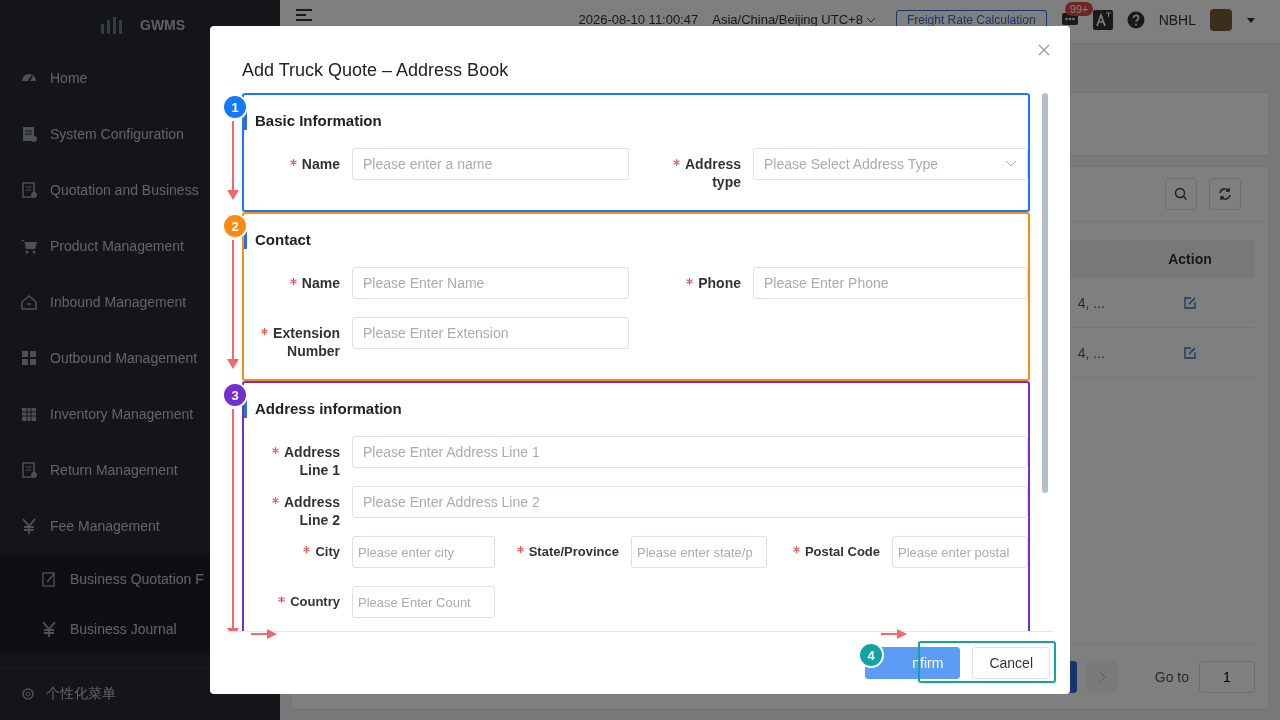 Image resolution: width=1280 pixels, height=720 pixels. I want to click on field-label: City, so click(327, 551).